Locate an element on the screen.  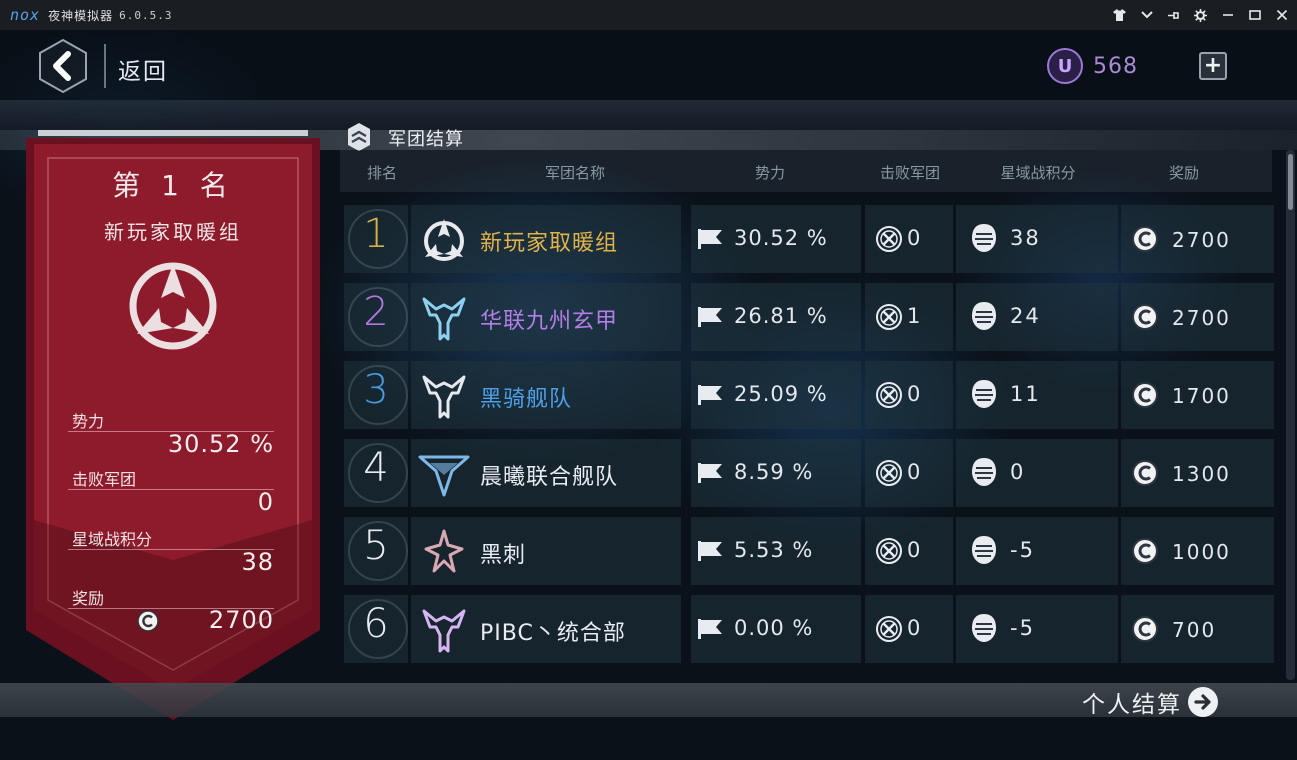
score-value: 11 is located at coordinates (1025, 394).